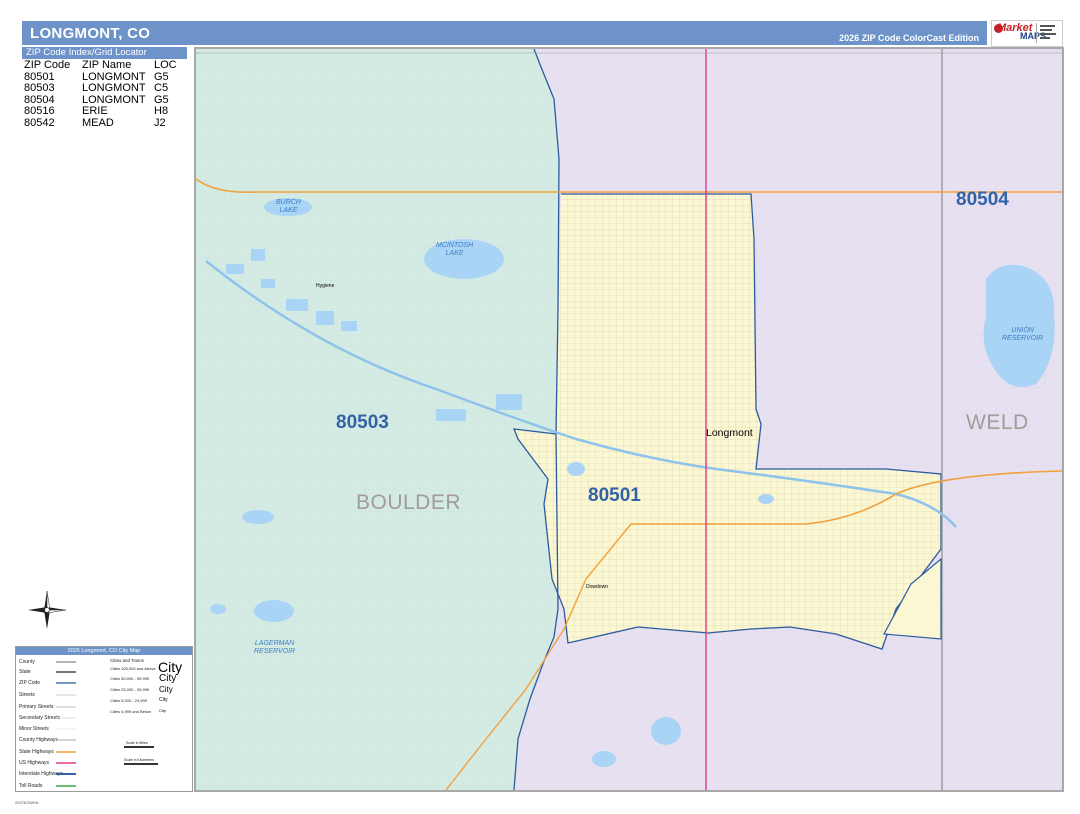 The width and height of the screenshot is (1080, 814). I want to click on legend-title: 2026 Longmont, CO City Map, so click(104, 651).